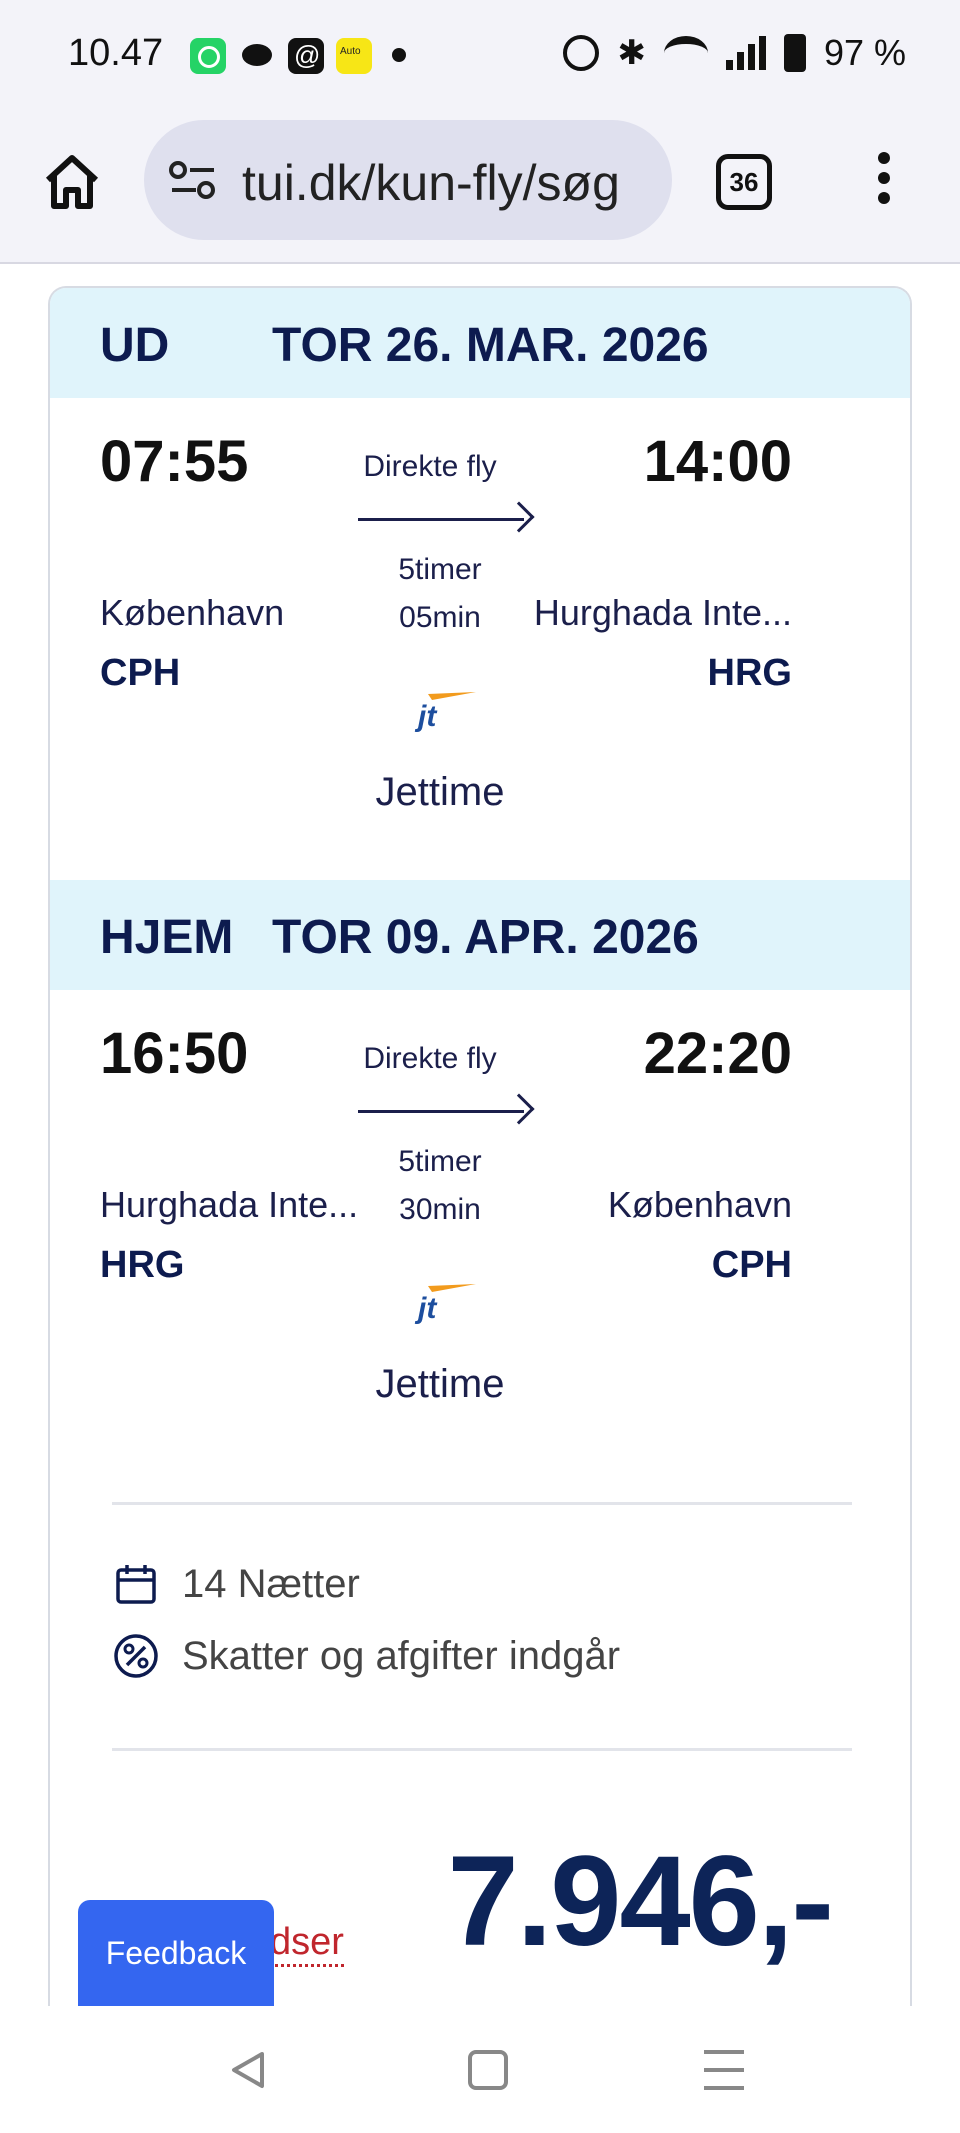 The width and height of the screenshot is (960, 2133). What do you see at coordinates (192, 612) in the screenshot?
I see `outbound-departure-city: København` at bounding box center [192, 612].